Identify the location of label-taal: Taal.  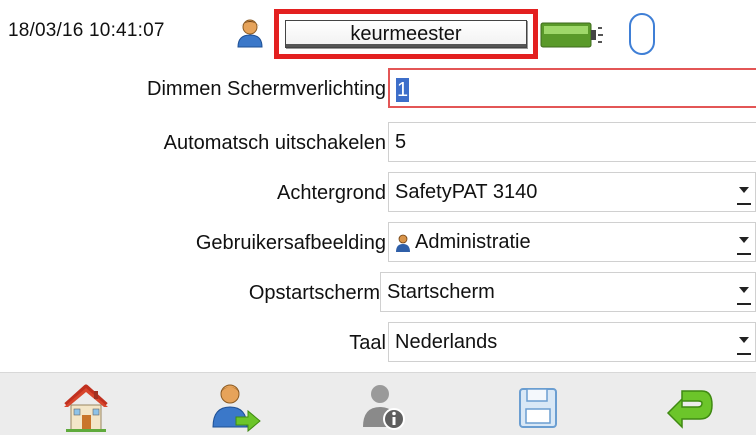
(367, 343).